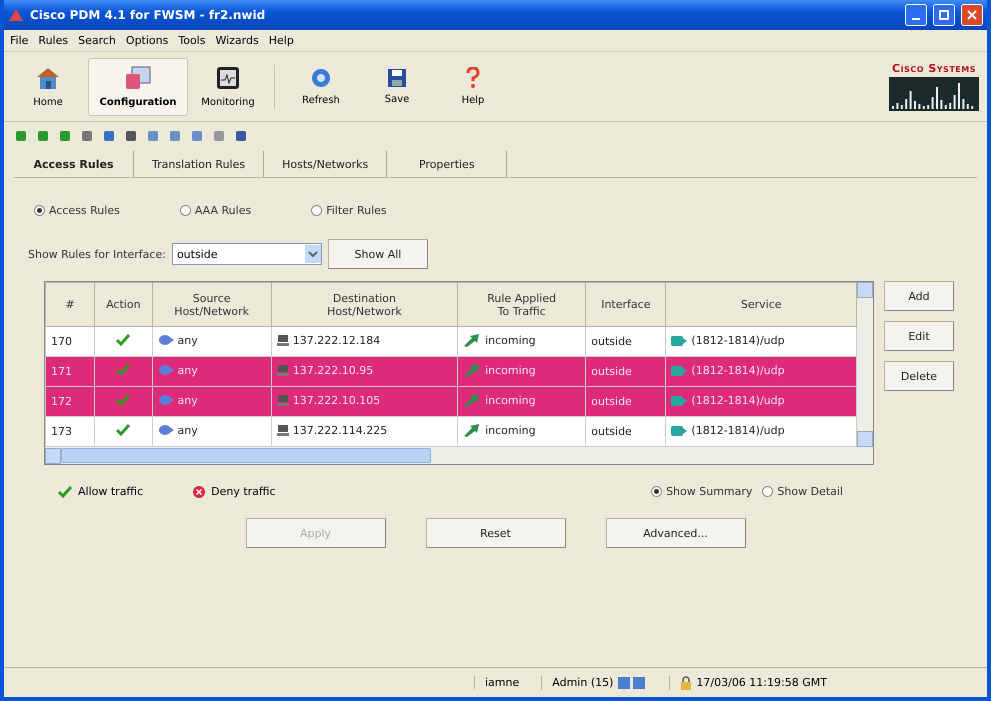  What do you see at coordinates (53, 40) in the screenshot?
I see `menu-item: Rules` at bounding box center [53, 40].